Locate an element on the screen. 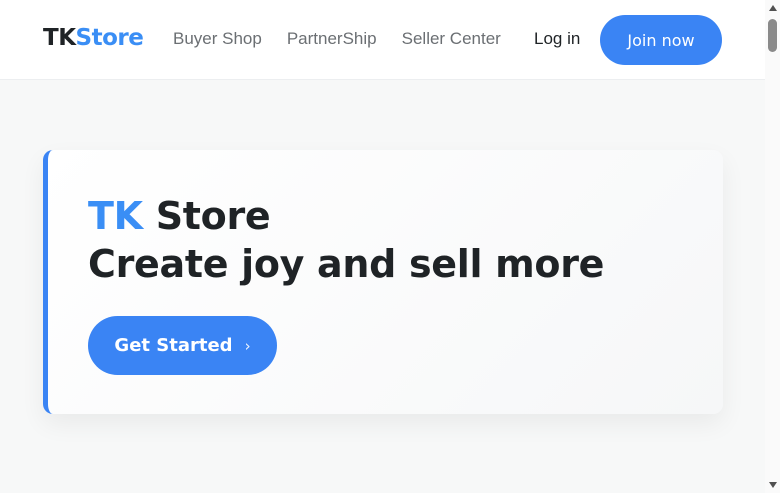 The height and width of the screenshot is (493, 780). get-started-button: Get Started › is located at coordinates (182, 345).